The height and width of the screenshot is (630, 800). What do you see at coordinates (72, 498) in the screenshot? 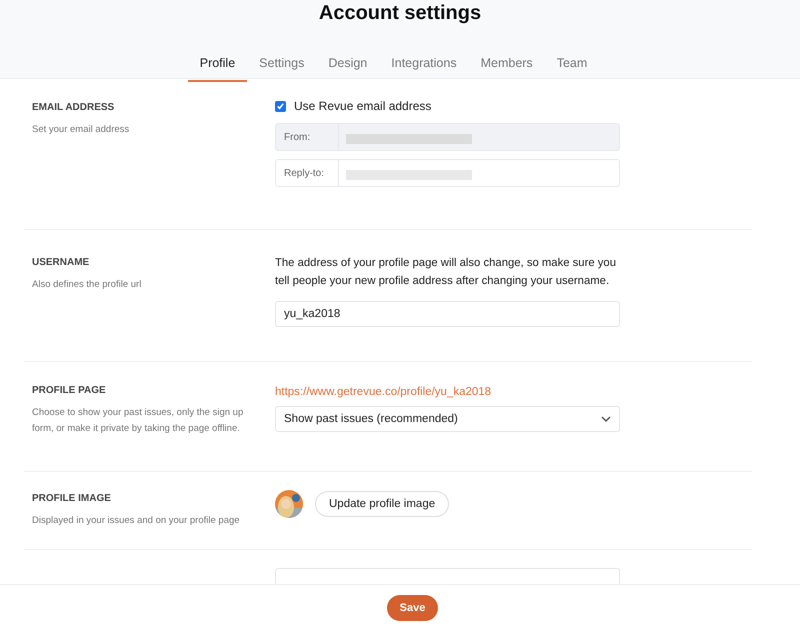
I see `section-label: PROFILE IMAGE` at bounding box center [72, 498].